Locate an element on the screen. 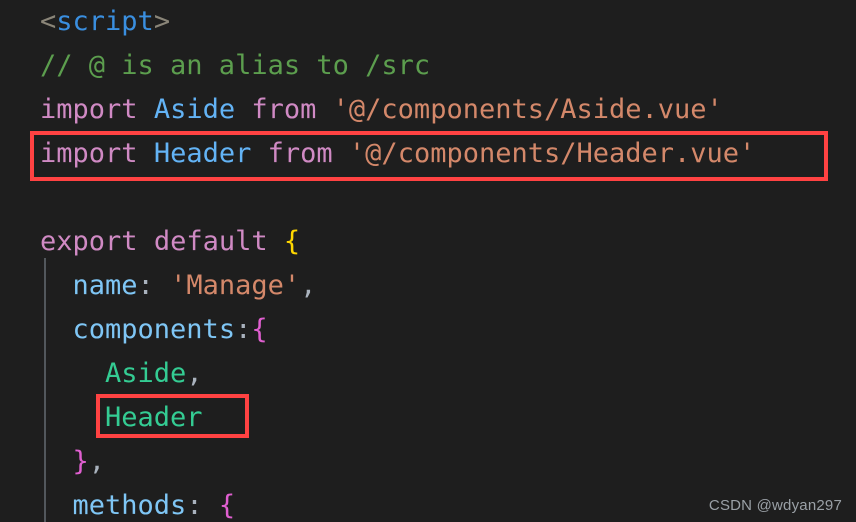 This screenshot has width=856, height=522. token-keyword-from-header: from is located at coordinates (300, 153).